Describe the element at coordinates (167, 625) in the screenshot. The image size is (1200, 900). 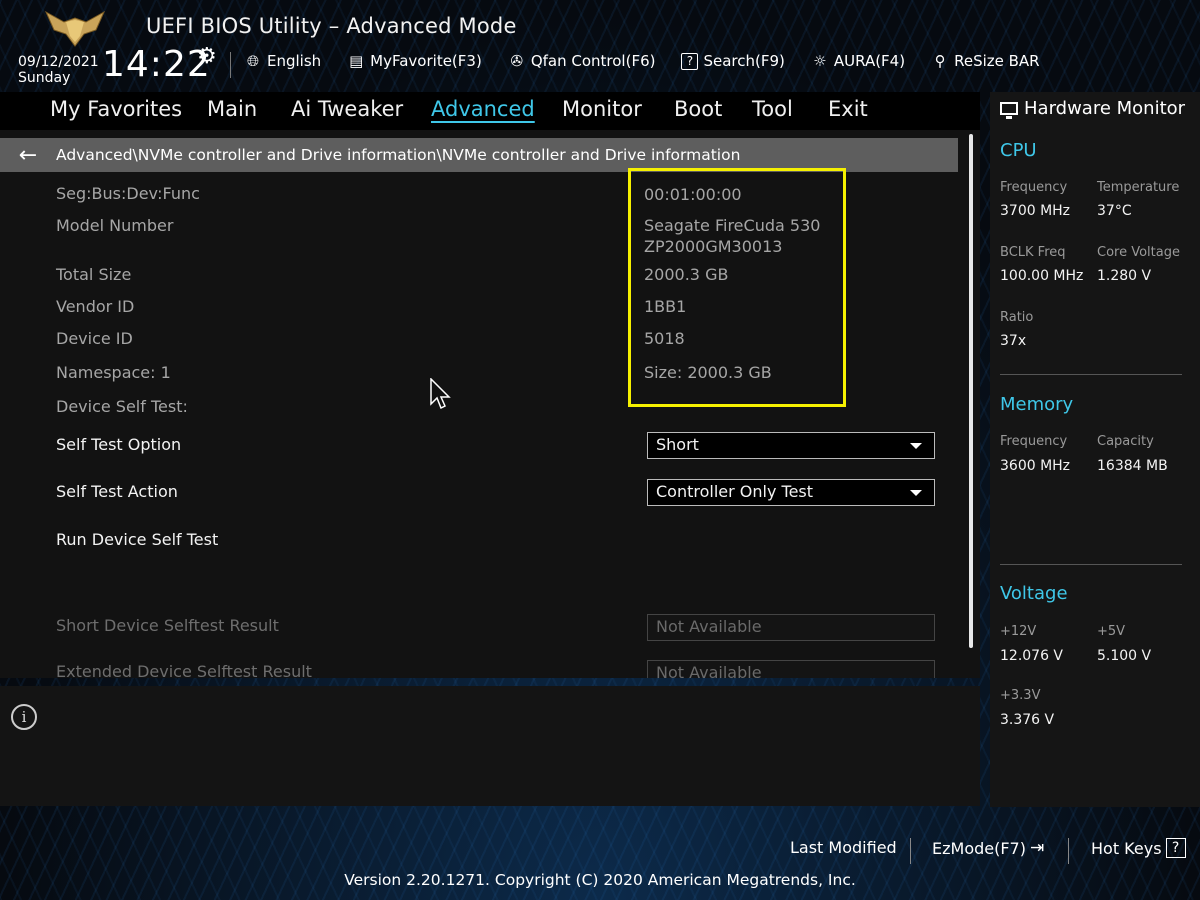
I see `short-selftest-result-label: Short Device Selftest Result` at that location.